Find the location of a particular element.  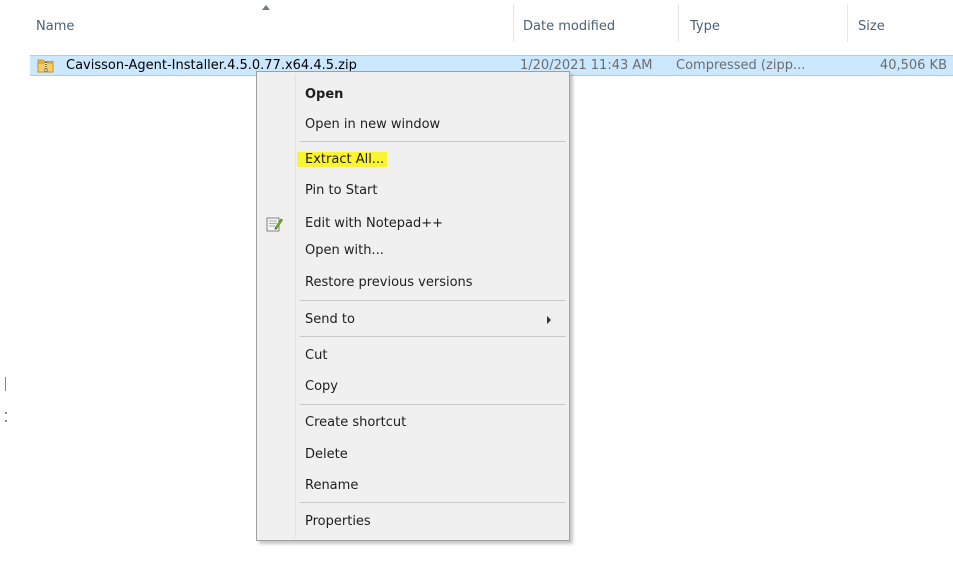

menu-item-label: Open in new window is located at coordinates (373, 124).